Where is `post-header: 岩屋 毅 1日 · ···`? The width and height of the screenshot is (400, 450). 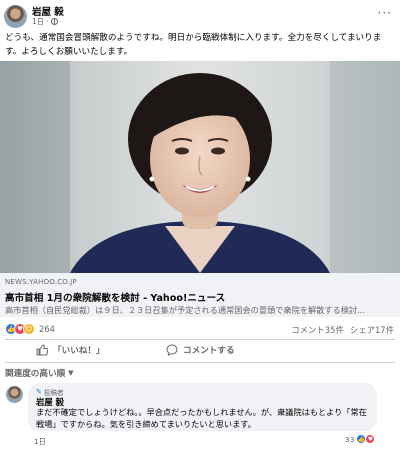
post-header: 岩屋 毅 1日 · ··· is located at coordinates (200, 14).